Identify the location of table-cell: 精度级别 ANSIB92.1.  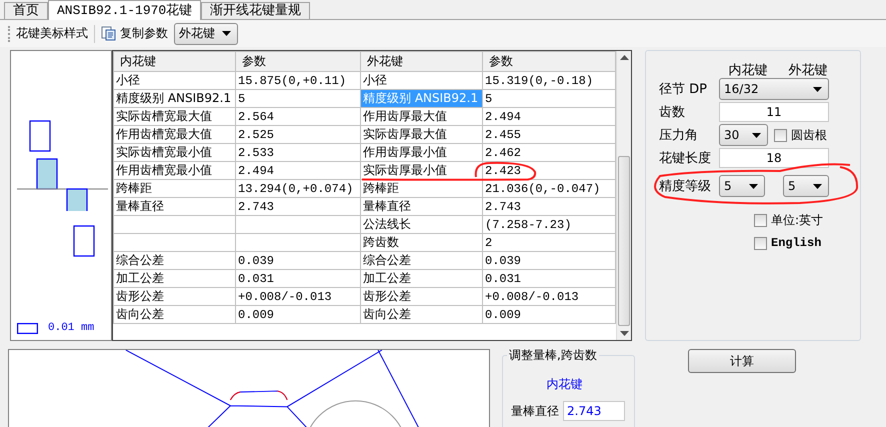
(174, 98).